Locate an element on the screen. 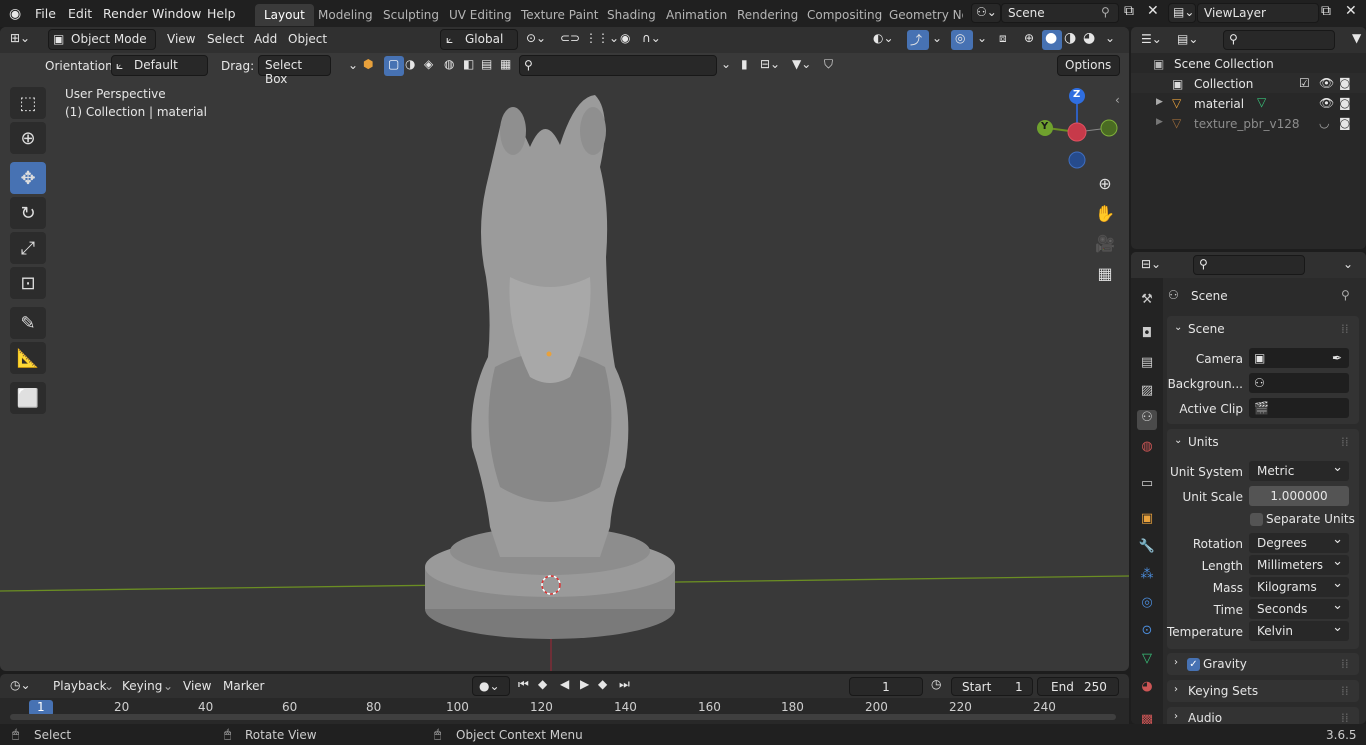  audio-label: Audio is located at coordinates (1205, 717).